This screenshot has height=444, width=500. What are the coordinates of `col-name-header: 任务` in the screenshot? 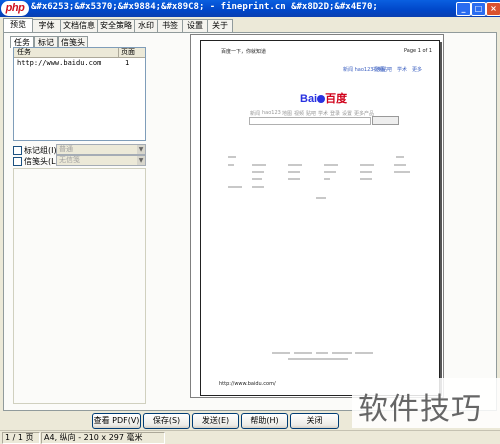 It's located at (24, 52).